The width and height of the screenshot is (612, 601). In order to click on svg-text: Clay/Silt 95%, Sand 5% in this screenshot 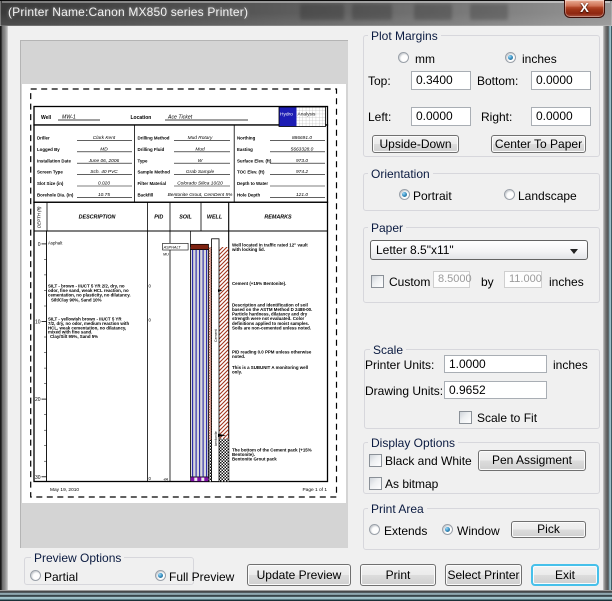, I will do `click(74, 336)`.